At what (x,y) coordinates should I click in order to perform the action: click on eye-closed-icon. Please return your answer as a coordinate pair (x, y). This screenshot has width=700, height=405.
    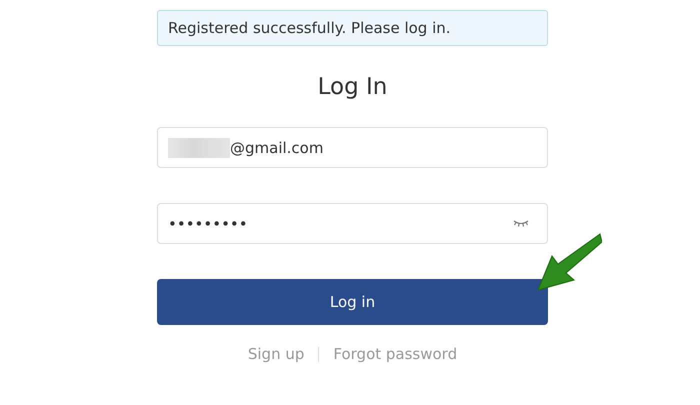
    Looking at the image, I should click on (521, 223).